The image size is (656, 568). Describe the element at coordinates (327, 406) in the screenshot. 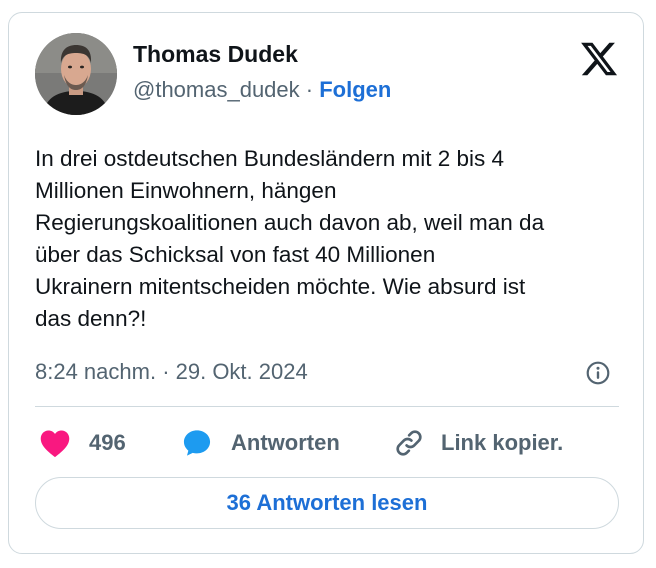

I see `divider` at that location.